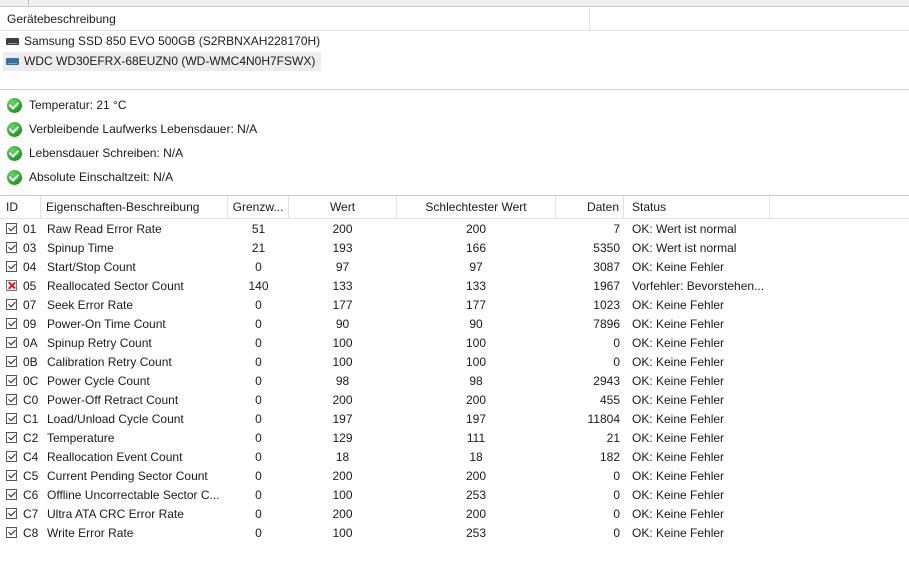 This screenshot has height=575, width=909. Describe the element at coordinates (589, 19) in the screenshot. I see `column-separator` at that location.